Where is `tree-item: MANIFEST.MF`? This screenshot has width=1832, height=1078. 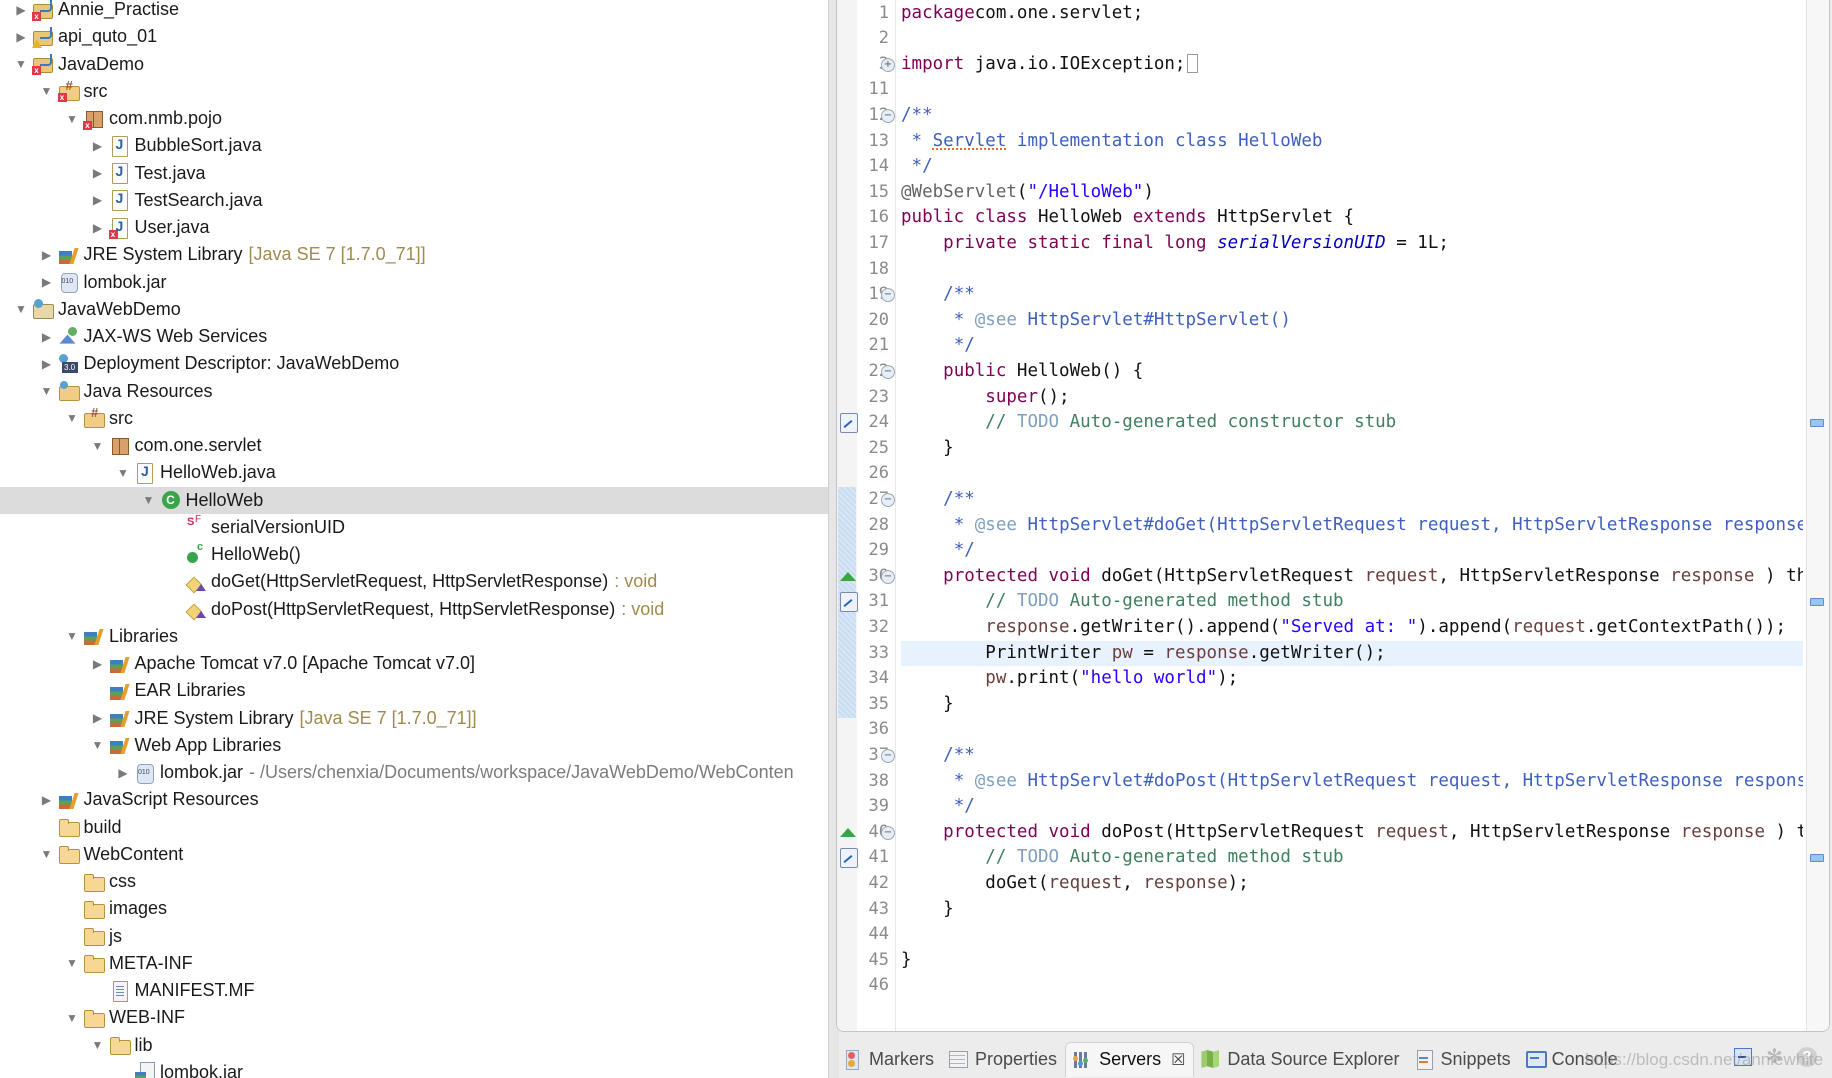 tree-item: MANIFEST.MF is located at coordinates (414, 990).